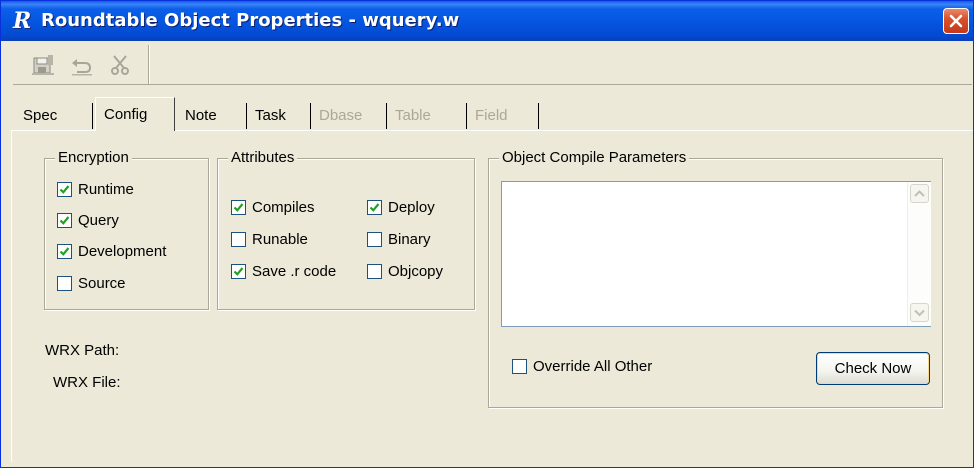 The image size is (974, 468). I want to click on objcopy-label: Objcopy, so click(416, 271).